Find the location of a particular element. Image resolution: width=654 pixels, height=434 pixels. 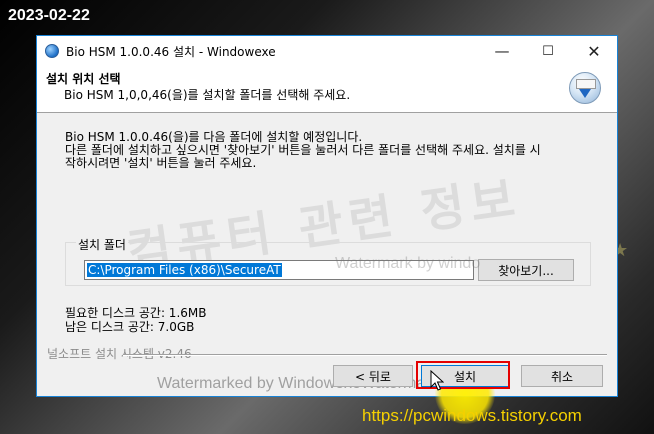

footer-divider is located at coordinates (365, 355).